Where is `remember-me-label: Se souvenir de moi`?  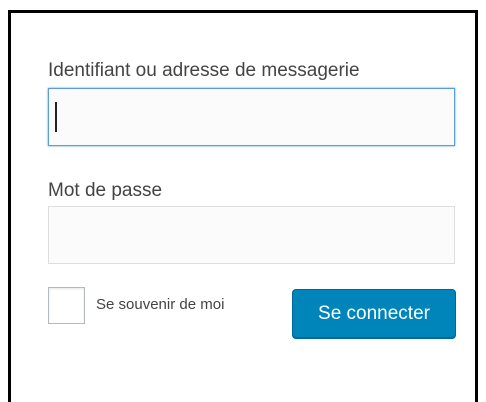
remember-me-label: Se souvenir de moi is located at coordinates (160, 304).